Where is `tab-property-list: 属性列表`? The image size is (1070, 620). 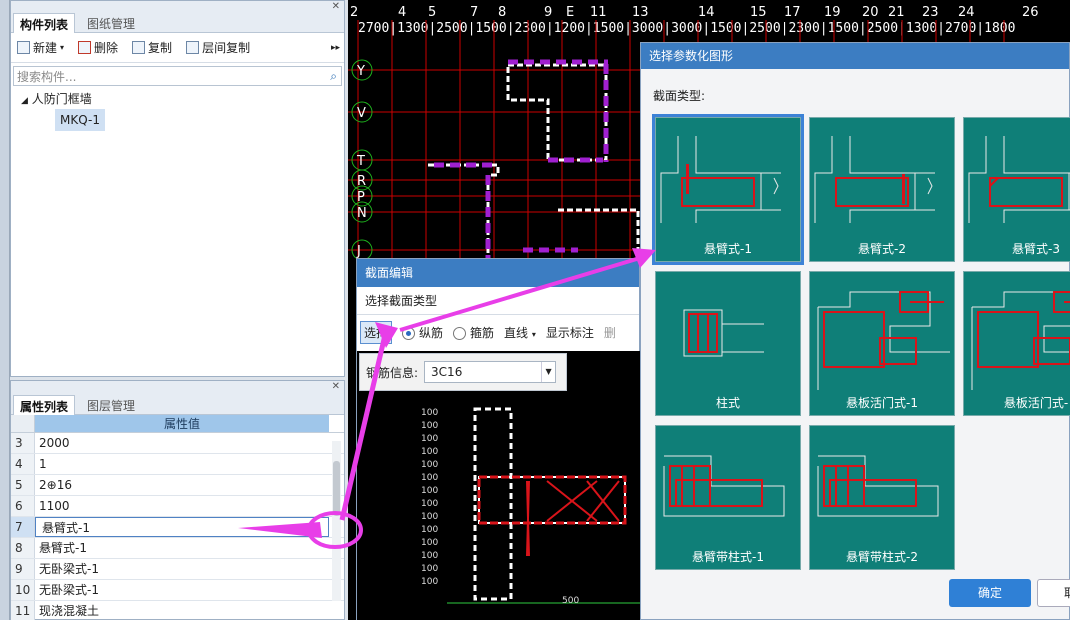 tab-property-list: 属性列表 is located at coordinates (44, 405).